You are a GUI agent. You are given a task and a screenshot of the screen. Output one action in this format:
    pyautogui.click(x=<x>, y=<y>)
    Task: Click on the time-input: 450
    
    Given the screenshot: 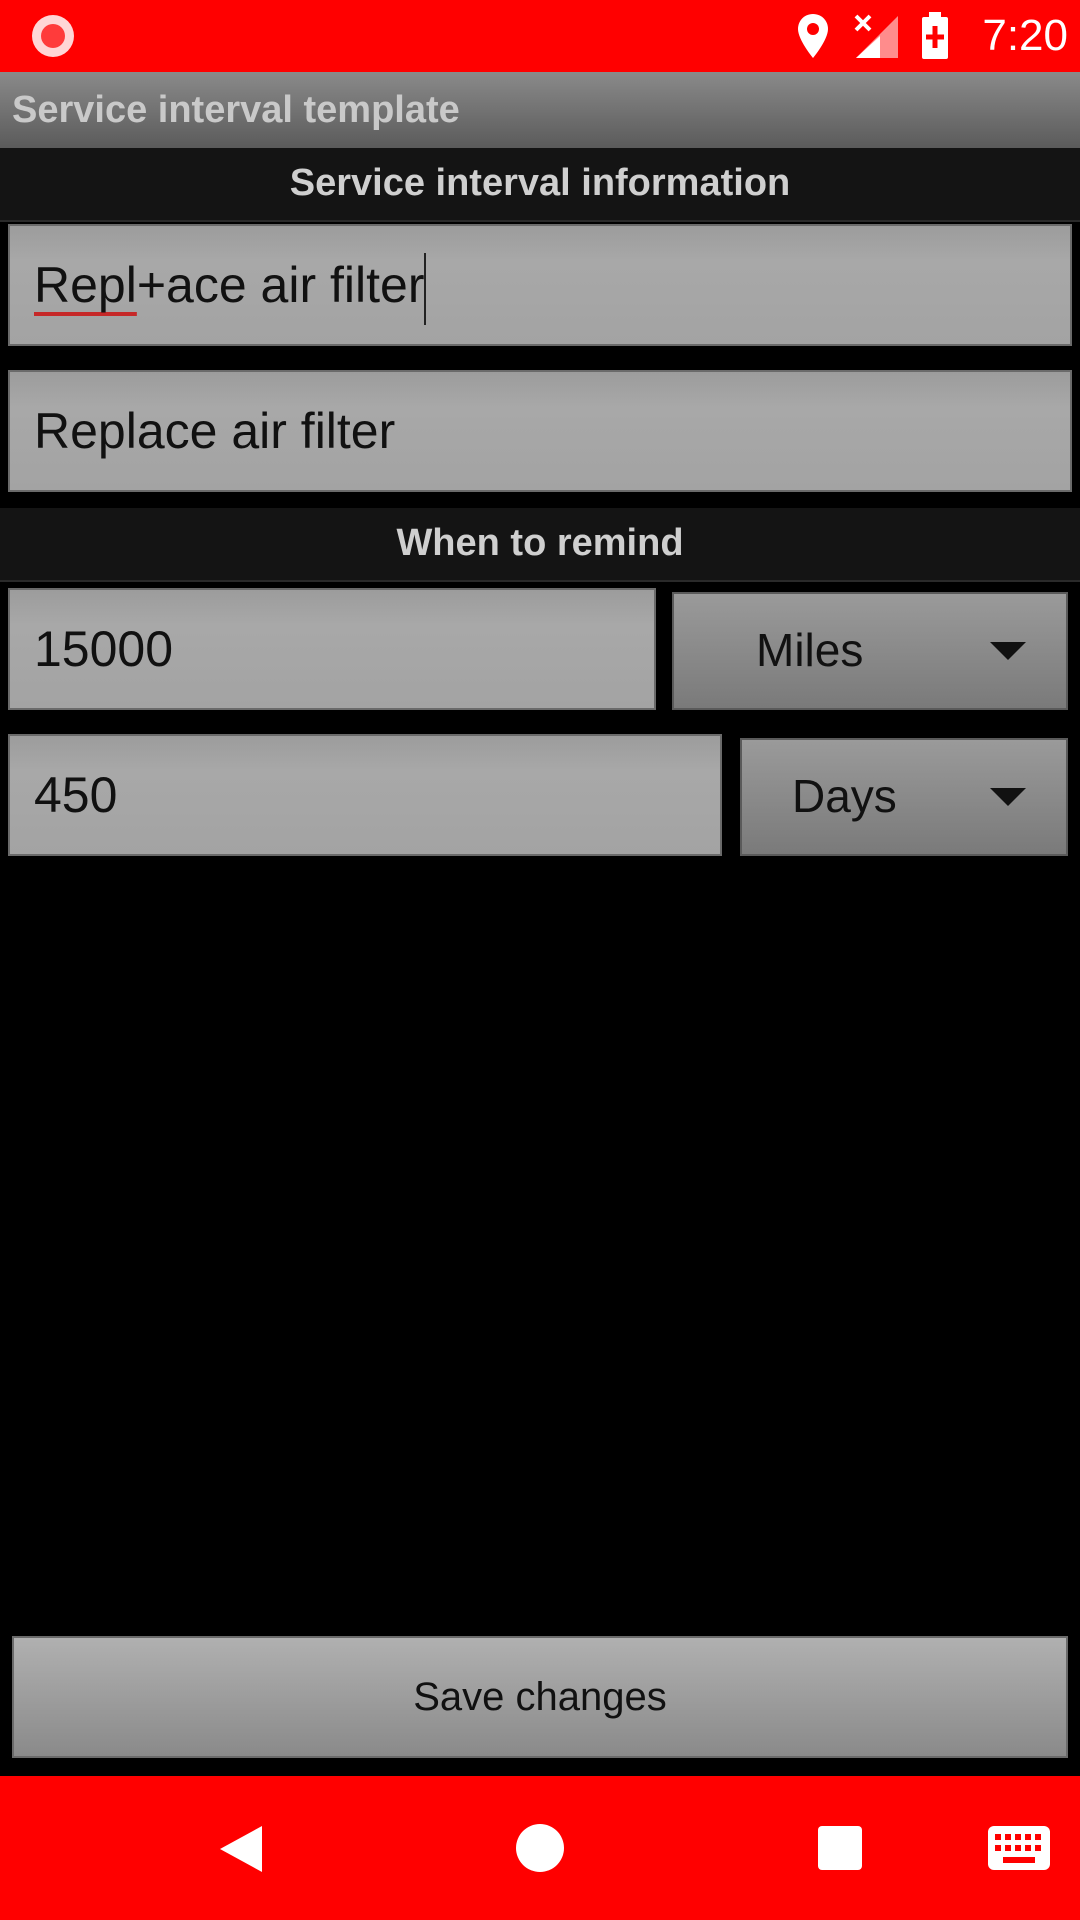 What is the action you would take?
    pyautogui.click(x=365, y=795)
    